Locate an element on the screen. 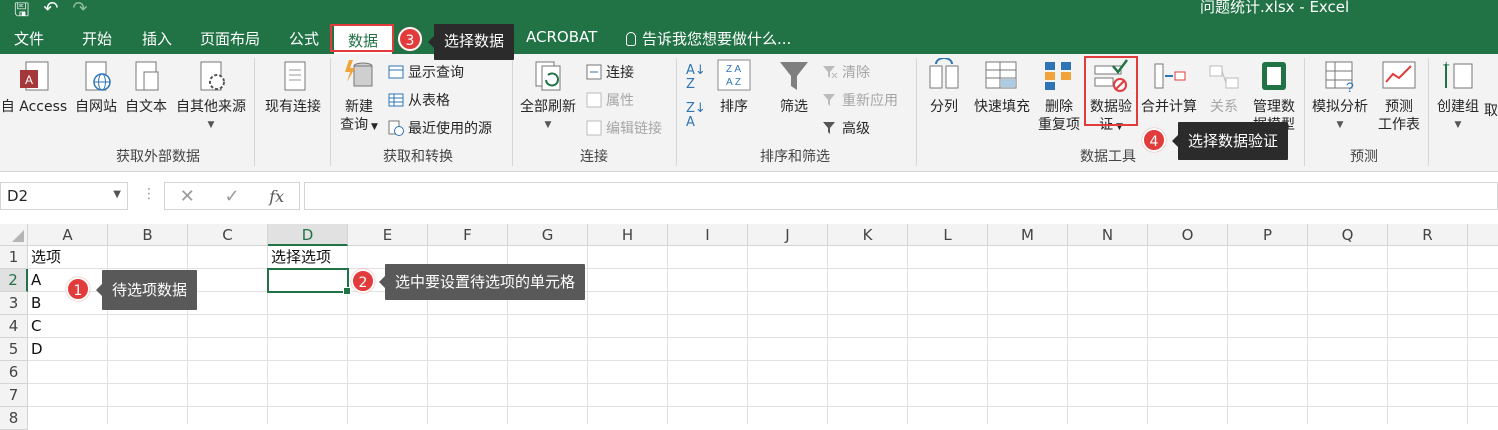 The height and width of the screenshot is (430, 1498). forecast-sheet-button: 预测 工作表 is located at coordinates (1399, 96).